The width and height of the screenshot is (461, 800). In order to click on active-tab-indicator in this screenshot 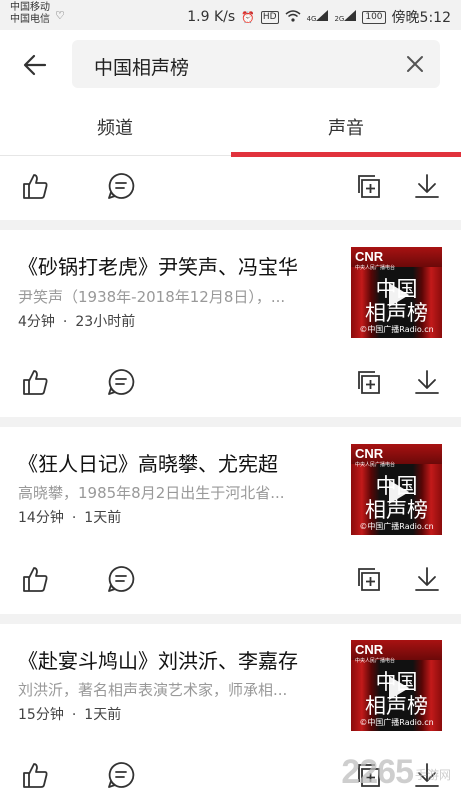, I will do `click(346, 154)`.